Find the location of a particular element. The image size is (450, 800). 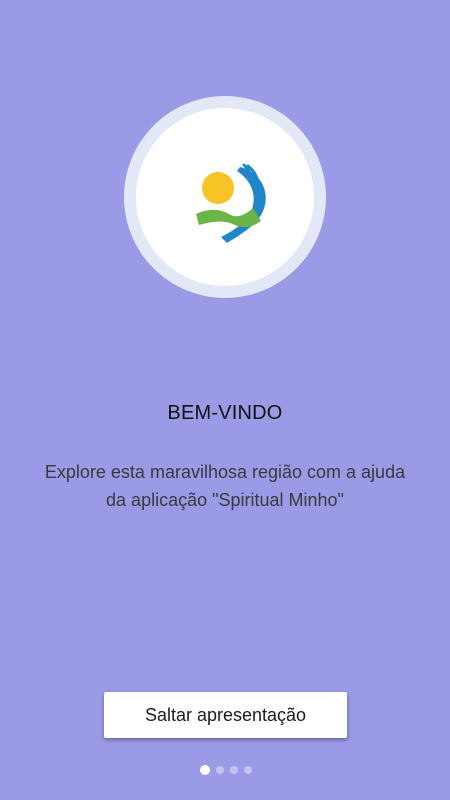

skip-intro-button: Saltar apresentação is located at coordinates (225, 715).